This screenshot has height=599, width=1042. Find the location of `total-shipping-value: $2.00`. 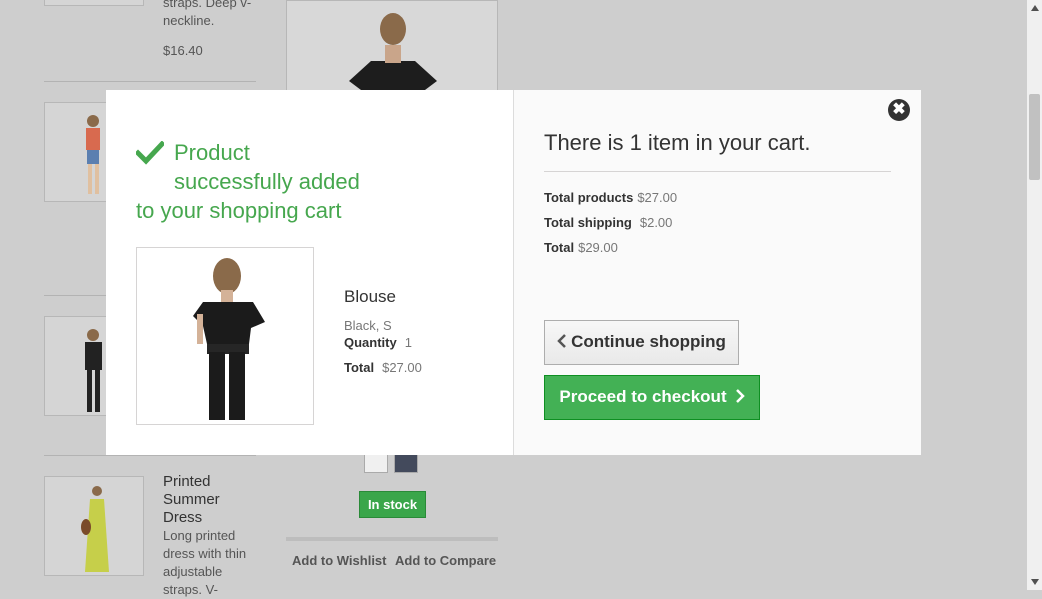

total-shipping-value: $2.00 is located at coordinates (656, 222).